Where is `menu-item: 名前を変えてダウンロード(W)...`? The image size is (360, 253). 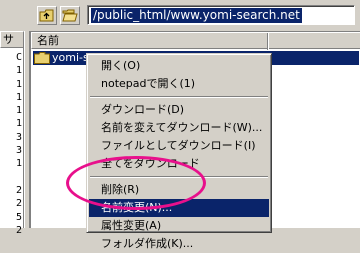
menu-item: 名前を変えてダウンロード(W)... is located at coordinates (179, 128).